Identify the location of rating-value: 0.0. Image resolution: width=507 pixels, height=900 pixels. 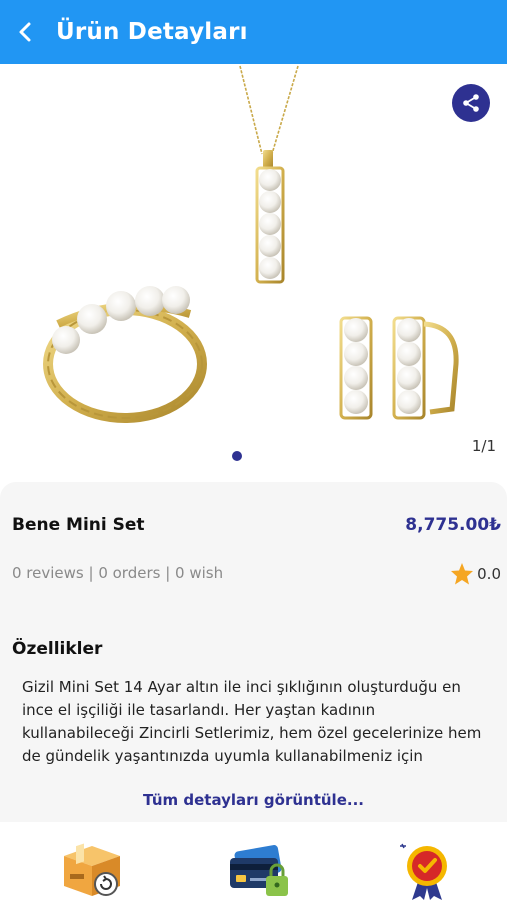
(489, 573).